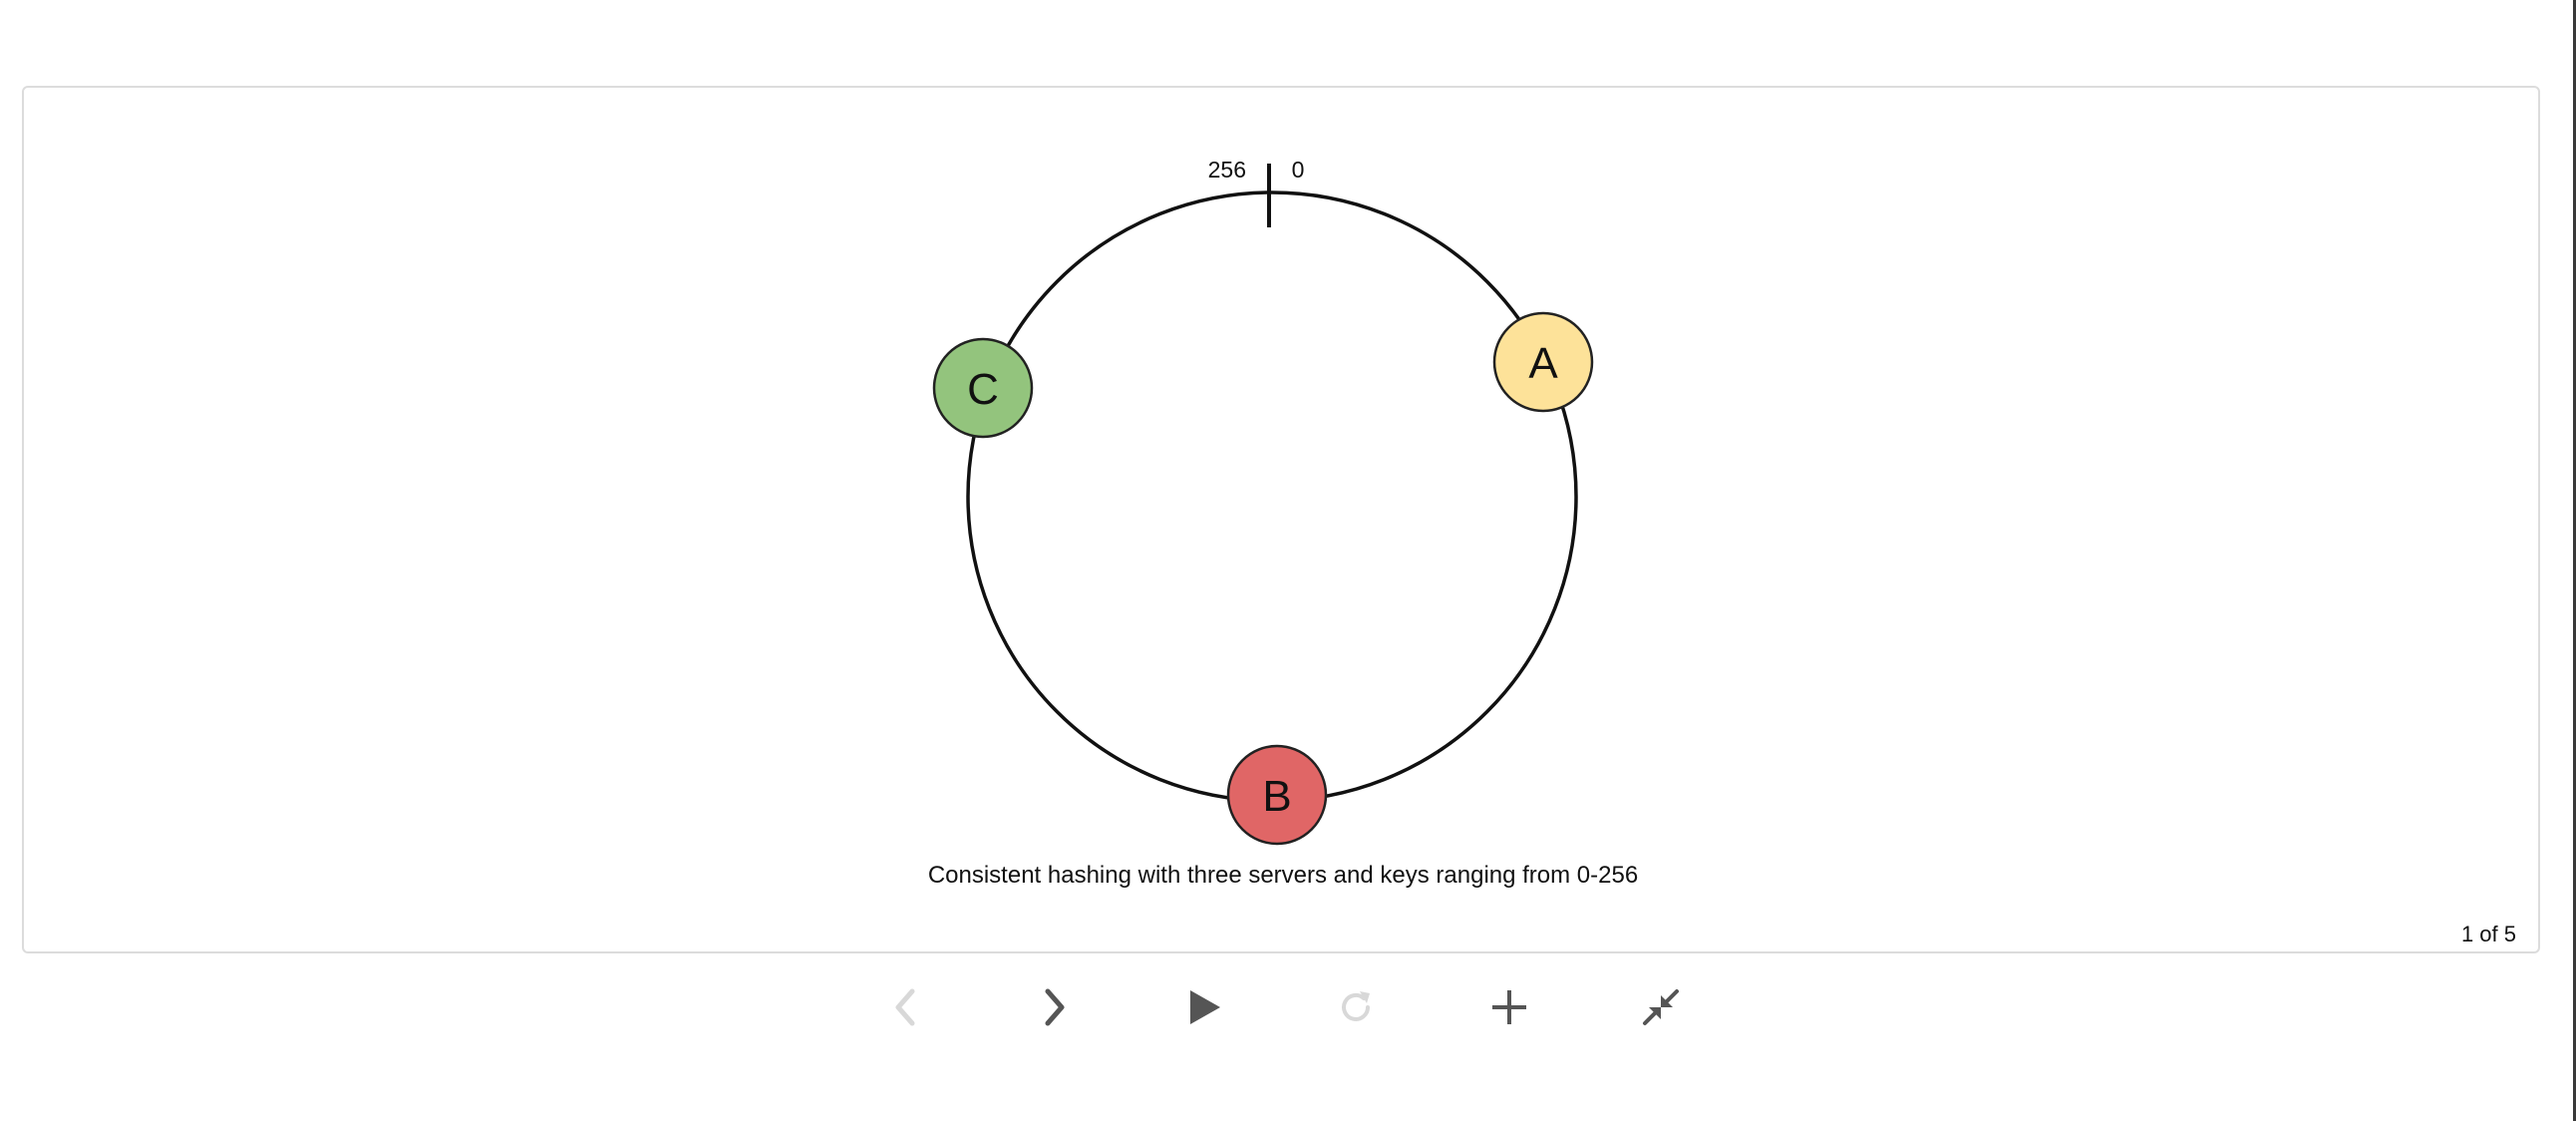 Image resolution: width=2576 pixels, height=1121 pixels. Describe the element at coordinates (1288, 1007) in the screenshot. I see `slideshow-controls` at that location.